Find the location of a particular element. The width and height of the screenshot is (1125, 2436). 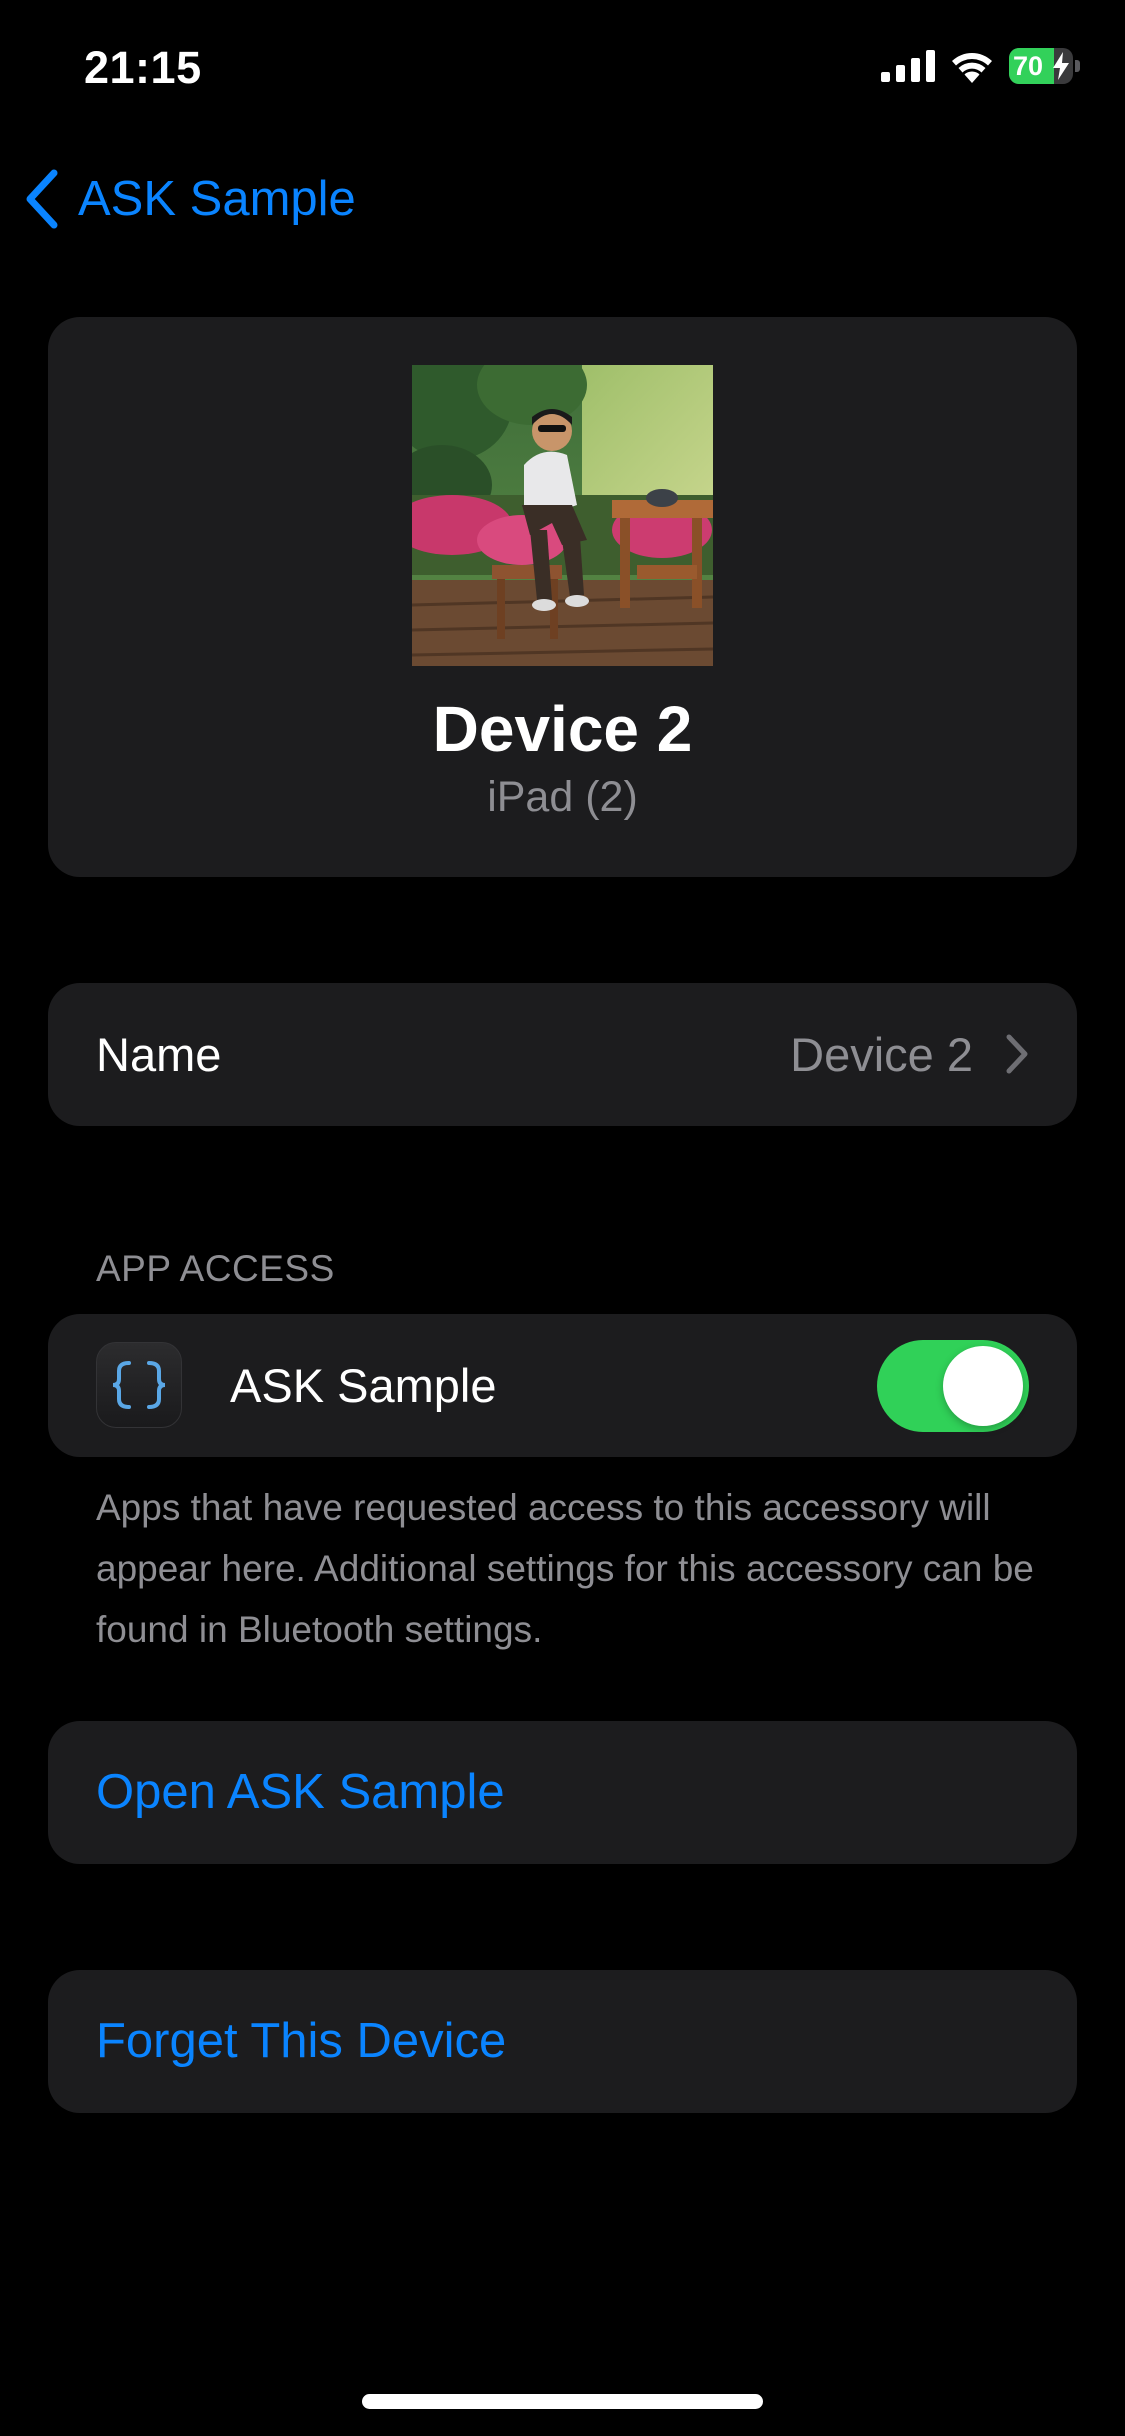

curly-braces-icon is located at coordinates (139, 1385).